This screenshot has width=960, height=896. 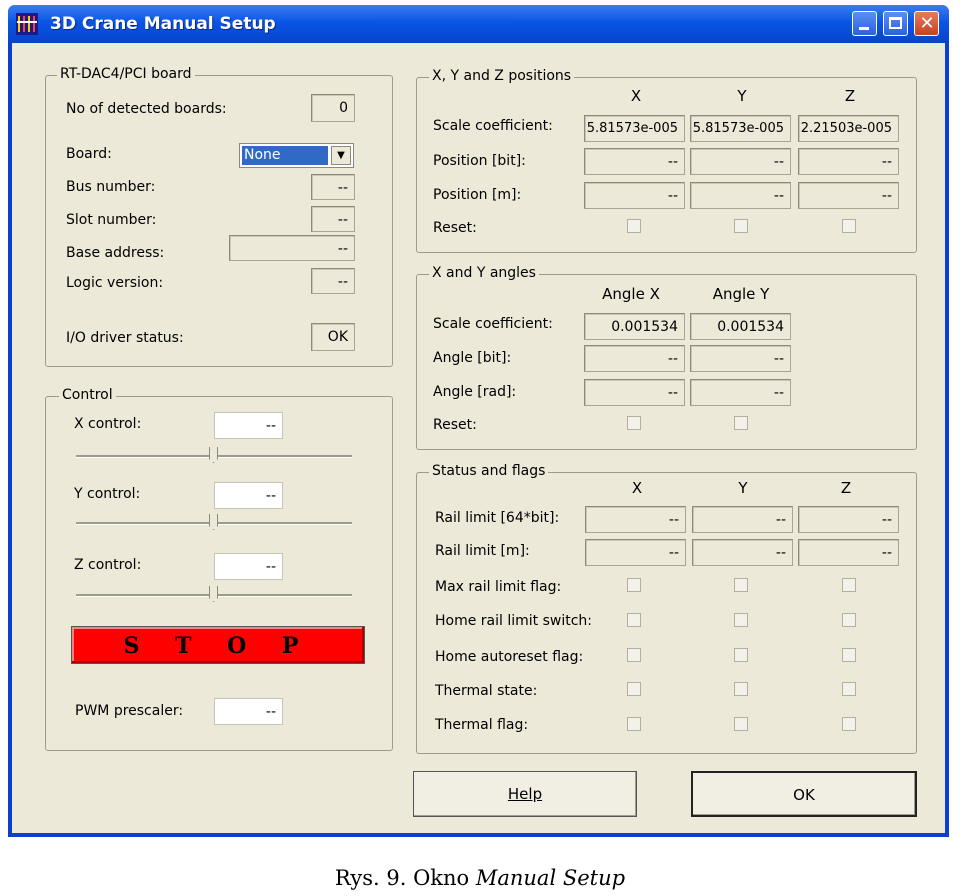 I want to click on status-col-z: Z, so click(x=846, y=488).